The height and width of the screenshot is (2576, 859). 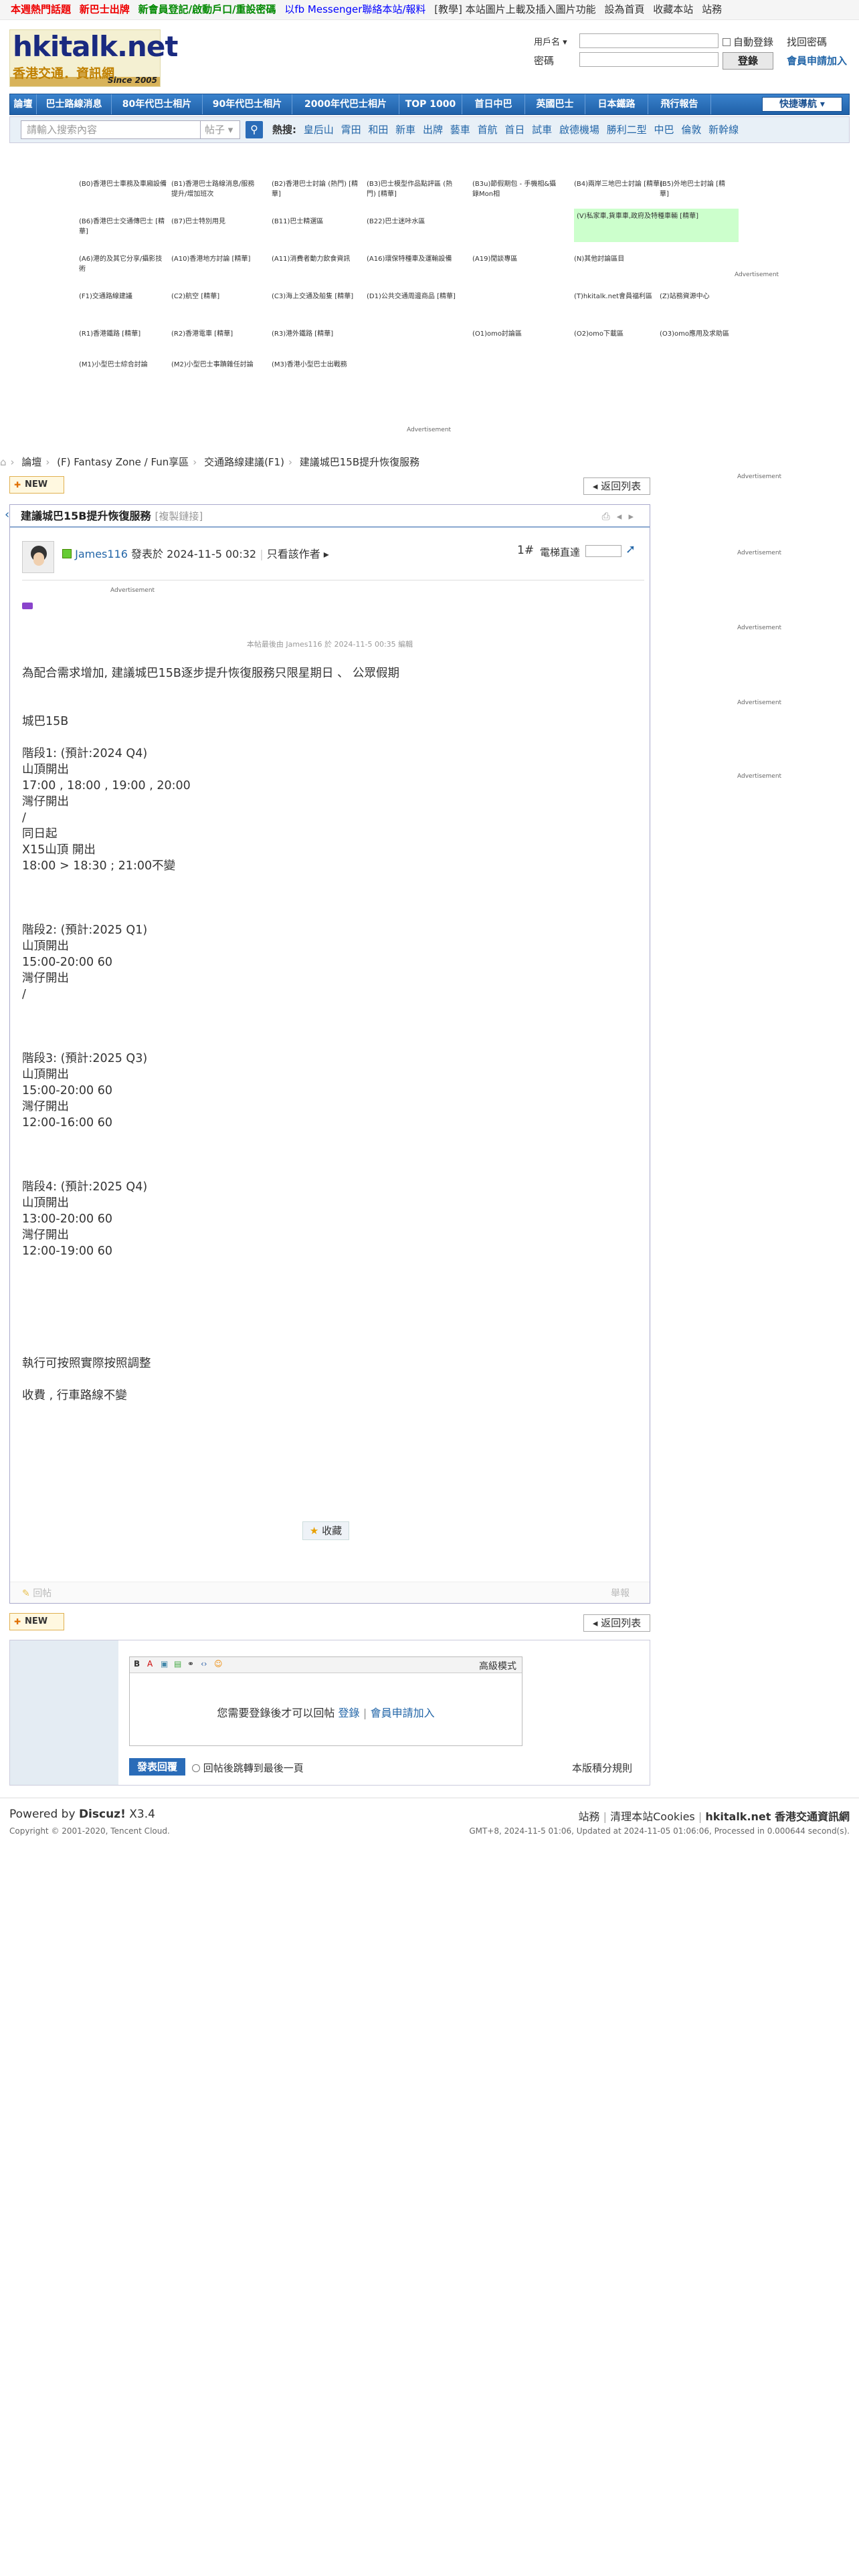 What do you see at coordinates (616, 1623) in the screenshot?
I see `back-to-list-button-bottom: ◂ 返回列表` at bounding box center [616, 1623].